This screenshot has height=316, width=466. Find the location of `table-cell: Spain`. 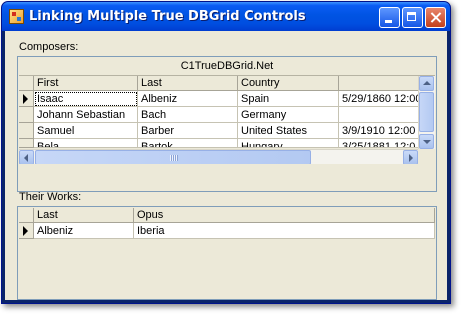

table-cell: Spain is located at coordinates (288, 99).